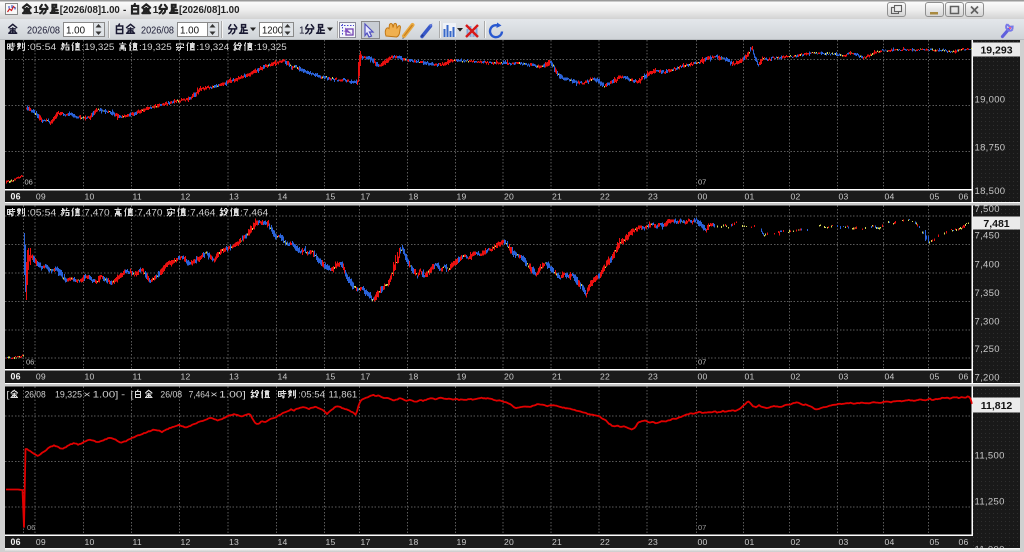 This screenshot has height=552, width=1024. Describe the element at coordinates (272, 31) in the screenshot. I see `svg-text: 1200` at that location.